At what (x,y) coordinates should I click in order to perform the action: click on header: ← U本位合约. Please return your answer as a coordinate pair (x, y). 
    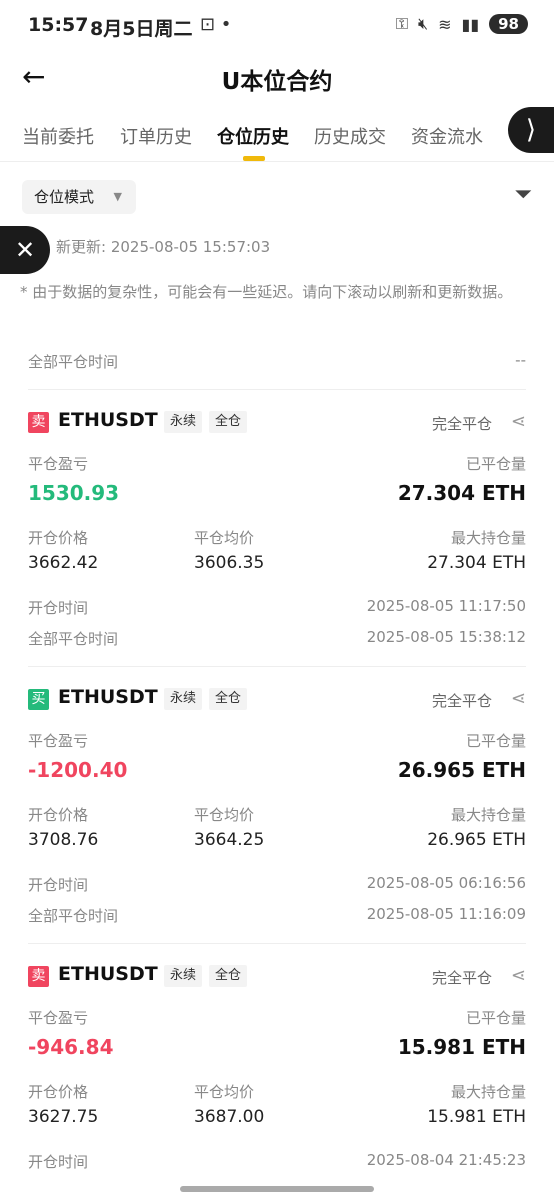
    Looking at the image, I should click on (277, 77).